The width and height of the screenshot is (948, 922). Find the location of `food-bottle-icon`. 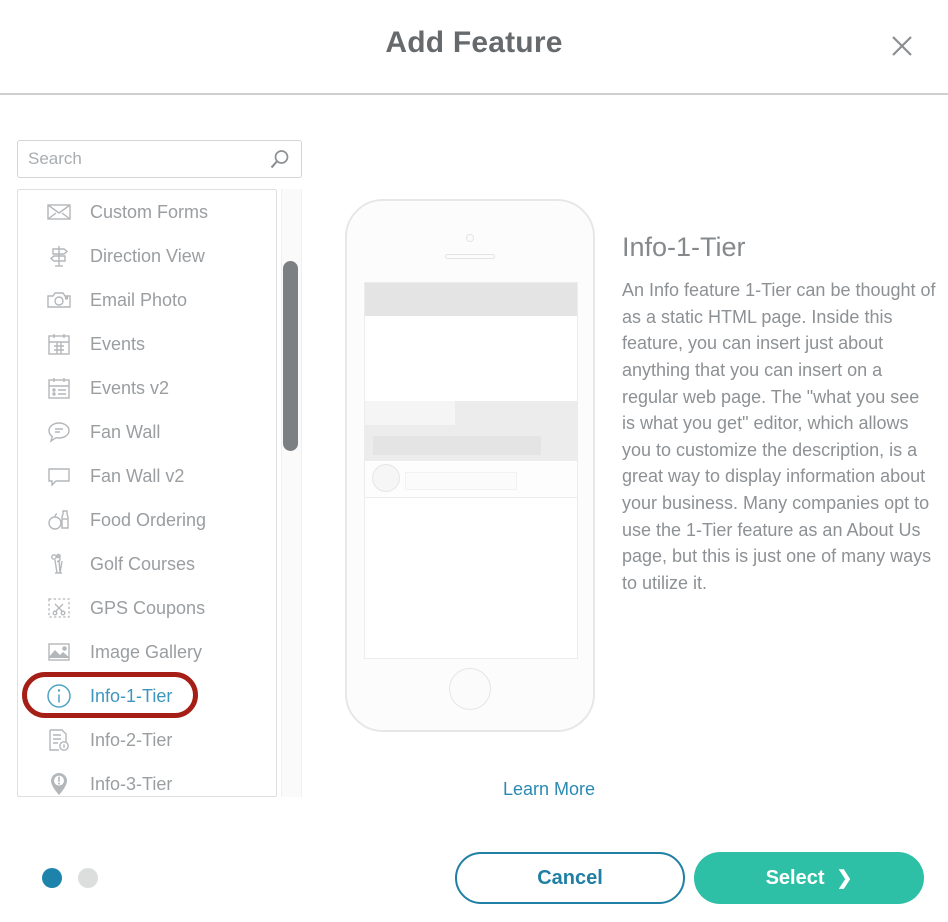

food-bottle-icon is located at coordinates (59, 520).